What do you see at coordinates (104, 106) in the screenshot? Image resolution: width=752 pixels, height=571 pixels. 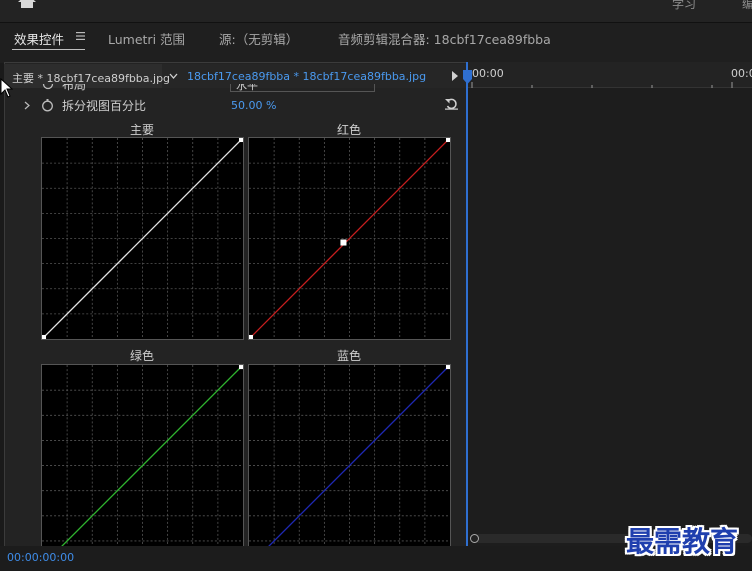 I see `split-view-label: 拆分视图百分比` at bounding box center [104, 106].